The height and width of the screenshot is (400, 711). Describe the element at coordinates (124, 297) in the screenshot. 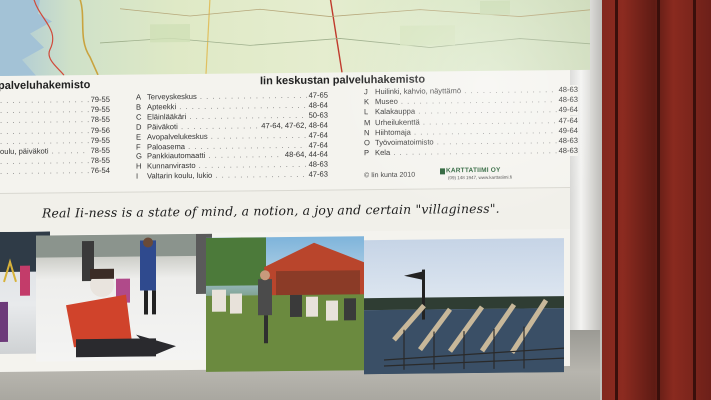

I see `photo-winter-fishing` at that location.